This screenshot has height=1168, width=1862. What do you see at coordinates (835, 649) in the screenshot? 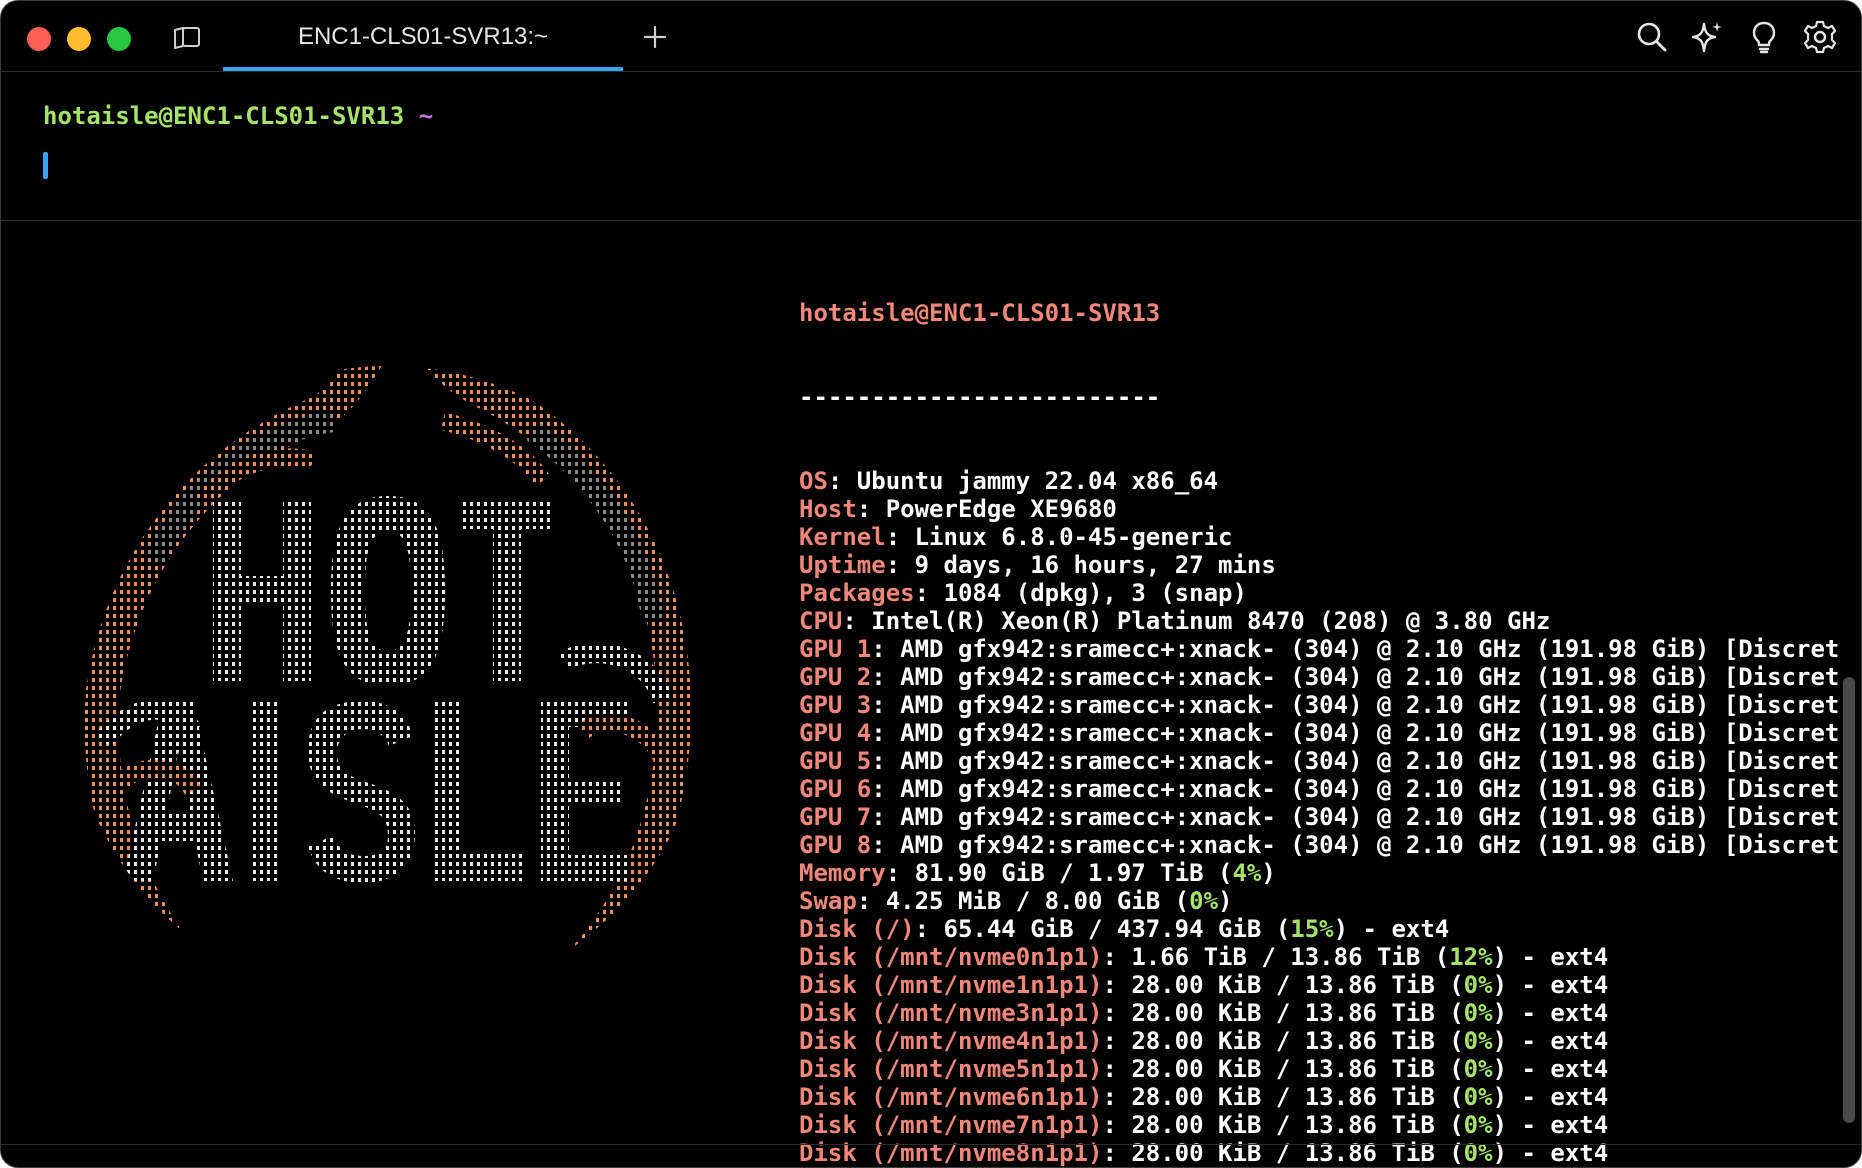
I see `sysinfo-key: GPU 1` at bounding box center [835, 649].